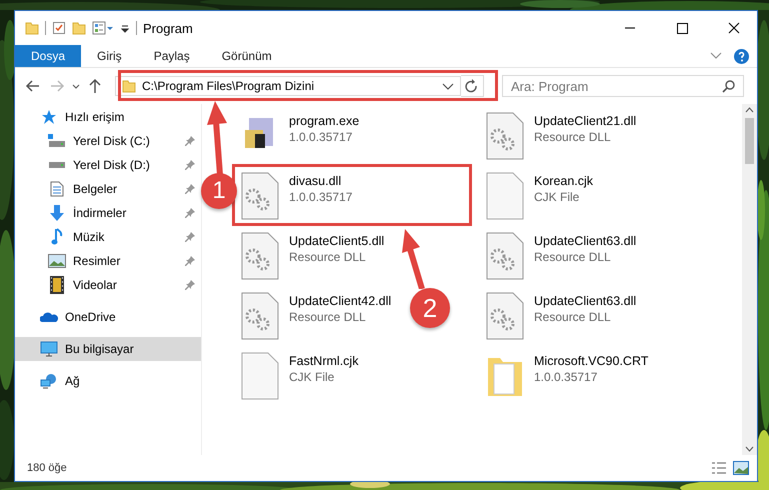  I want to click on file-name: Korean.cjk, so click(564, 181).